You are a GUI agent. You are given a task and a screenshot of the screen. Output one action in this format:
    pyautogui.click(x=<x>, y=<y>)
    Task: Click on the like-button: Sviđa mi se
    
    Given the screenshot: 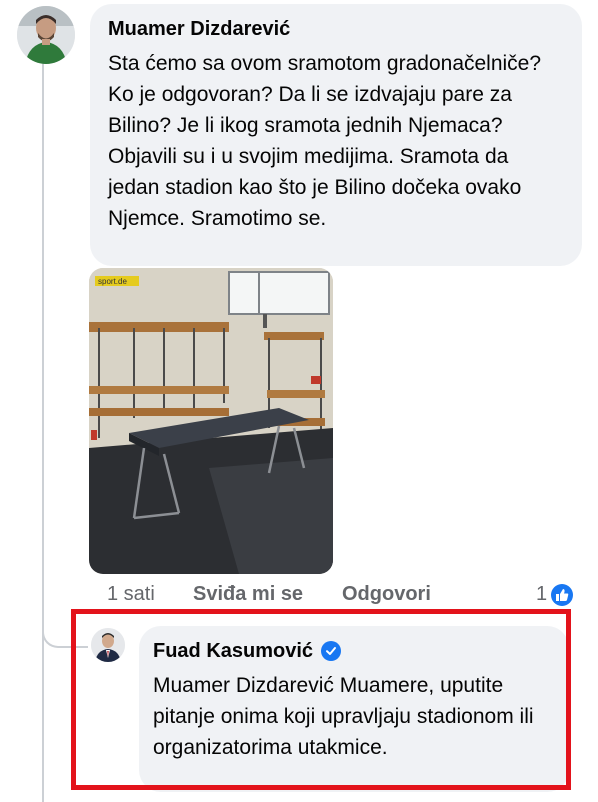 What is the action you would take?
    pyautogui.click(x=248, y=594)
    